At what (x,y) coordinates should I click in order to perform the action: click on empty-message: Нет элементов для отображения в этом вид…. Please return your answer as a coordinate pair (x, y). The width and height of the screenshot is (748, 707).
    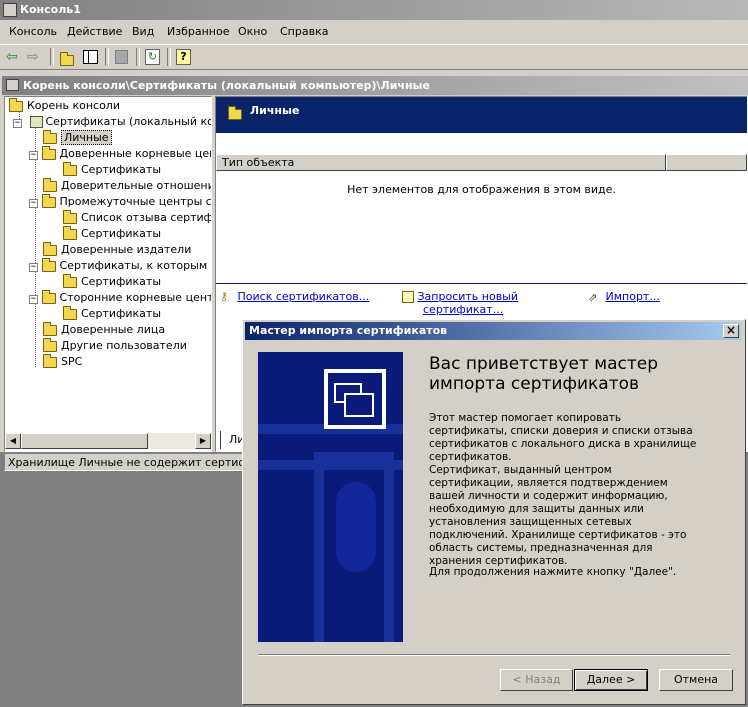
    Looking at the image, I should click on (481, 189).